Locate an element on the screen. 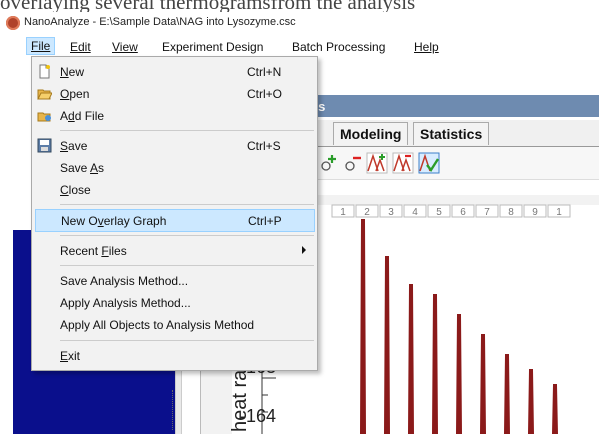  remove-peak-icon is located at coordinates (403, 163).